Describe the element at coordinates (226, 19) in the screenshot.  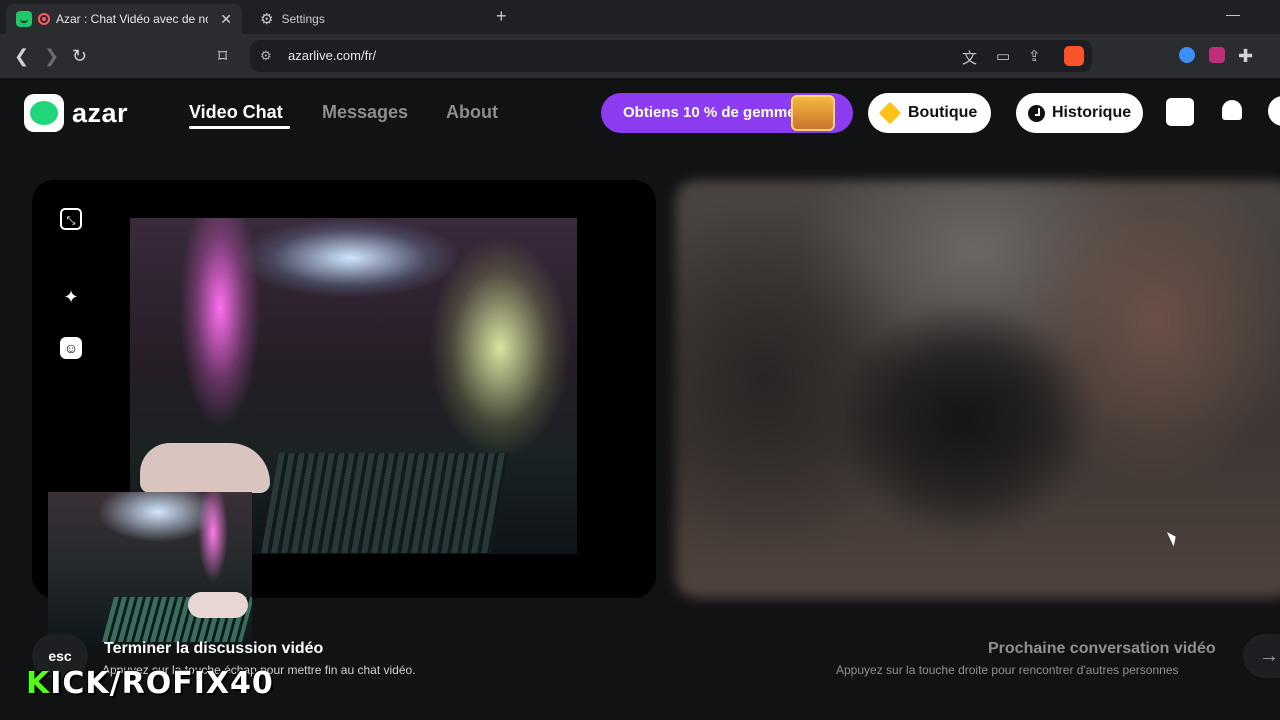
I see `close-tab-icon: ✕` at that location.